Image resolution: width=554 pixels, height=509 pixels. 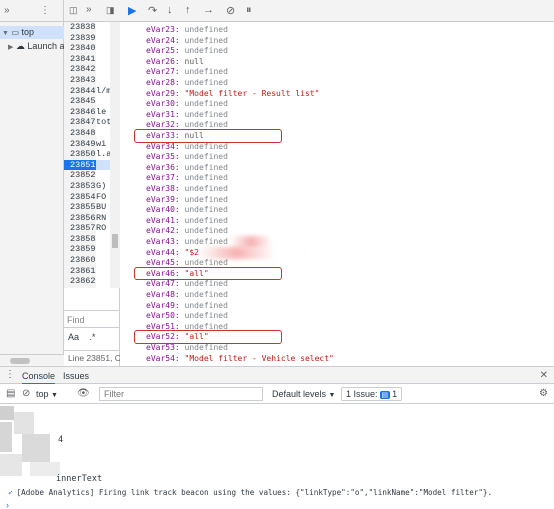 I want to click on step-out-icon: ↑, so click(x=188, y=10).